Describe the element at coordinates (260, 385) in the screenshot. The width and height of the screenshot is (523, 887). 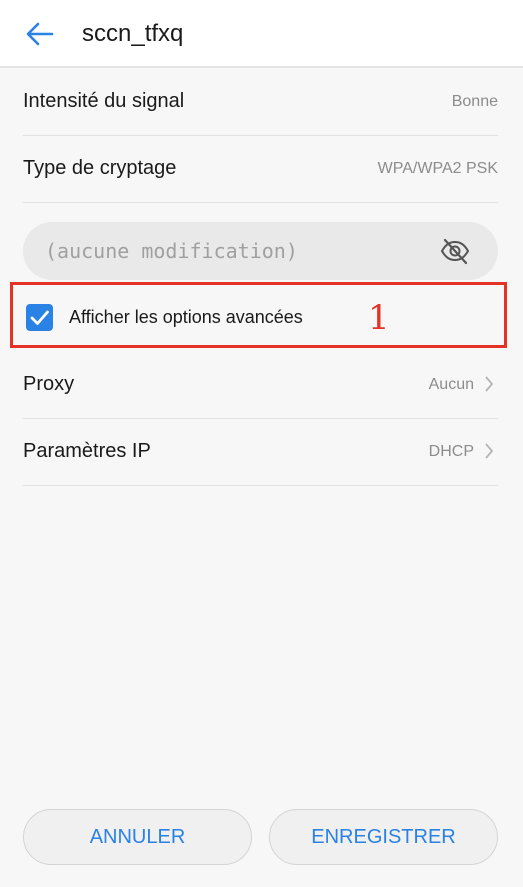
I see `proxy-row: Proxy Aucun` at that location.